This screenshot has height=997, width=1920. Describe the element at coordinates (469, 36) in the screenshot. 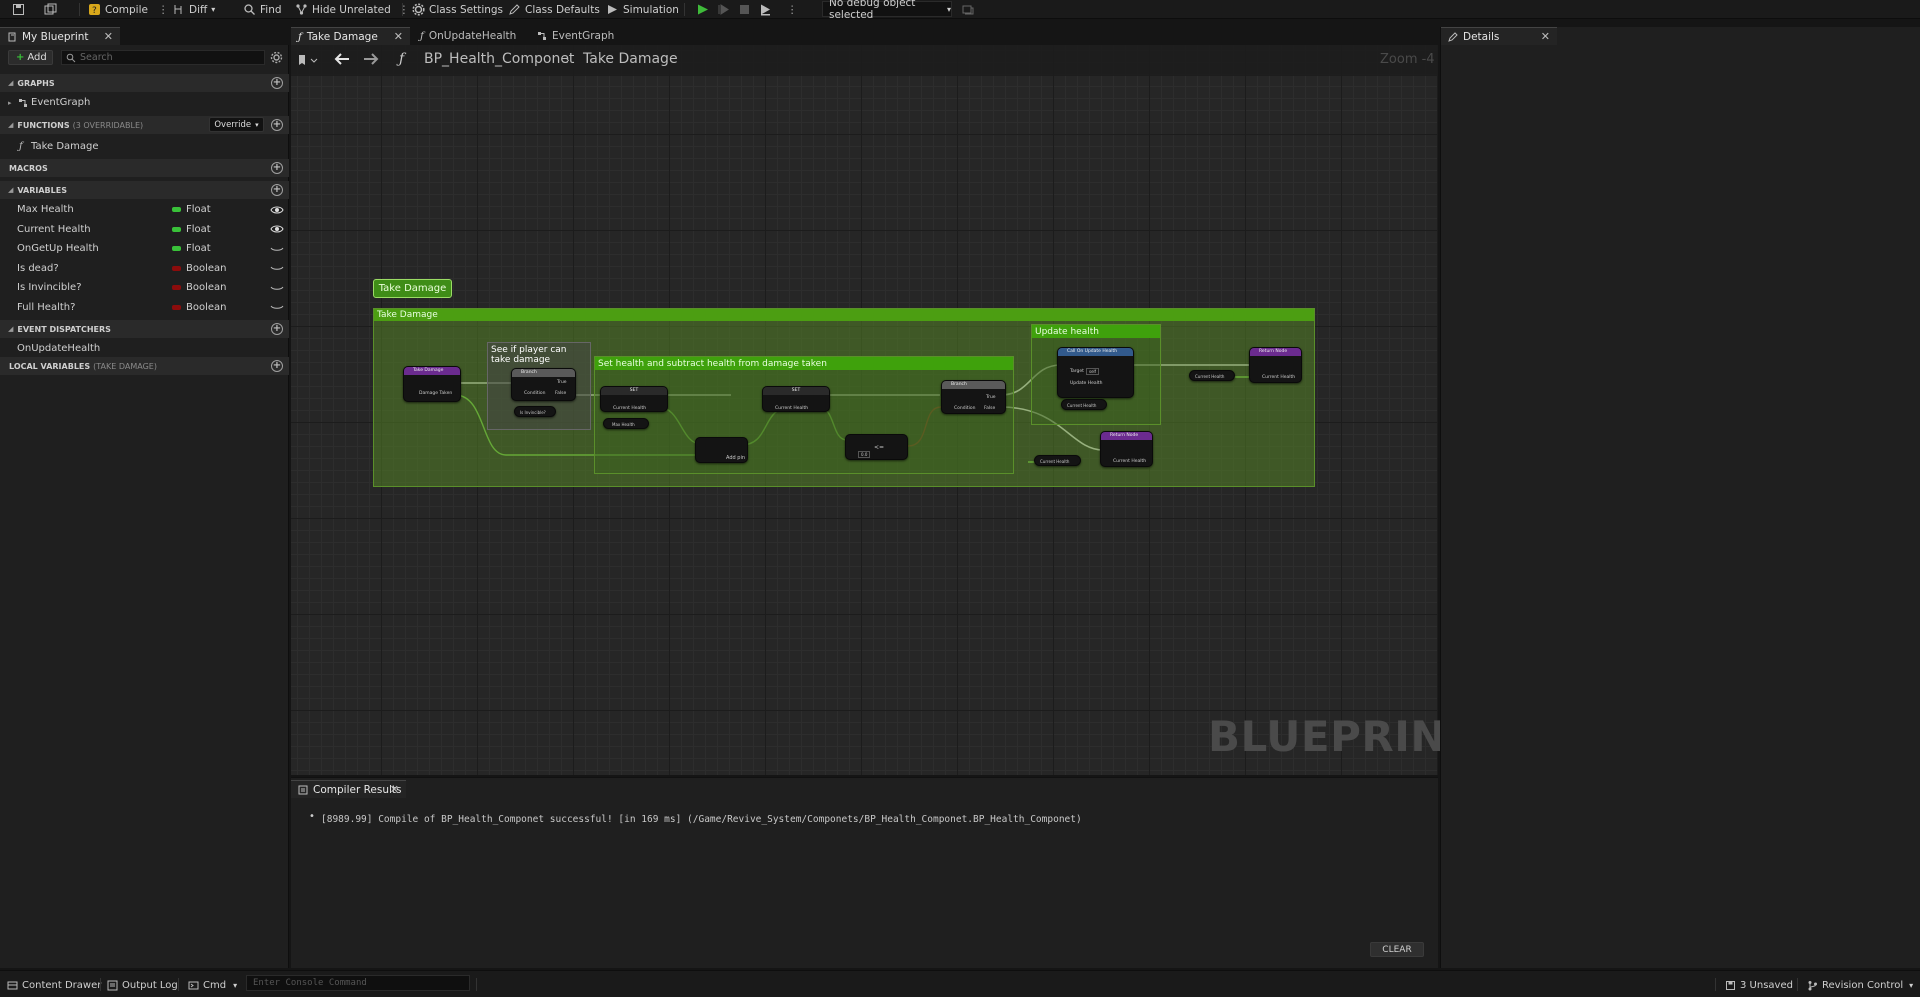

I see `tab-onupdatehealth: ƒ OnUpdateHealth` at that location.